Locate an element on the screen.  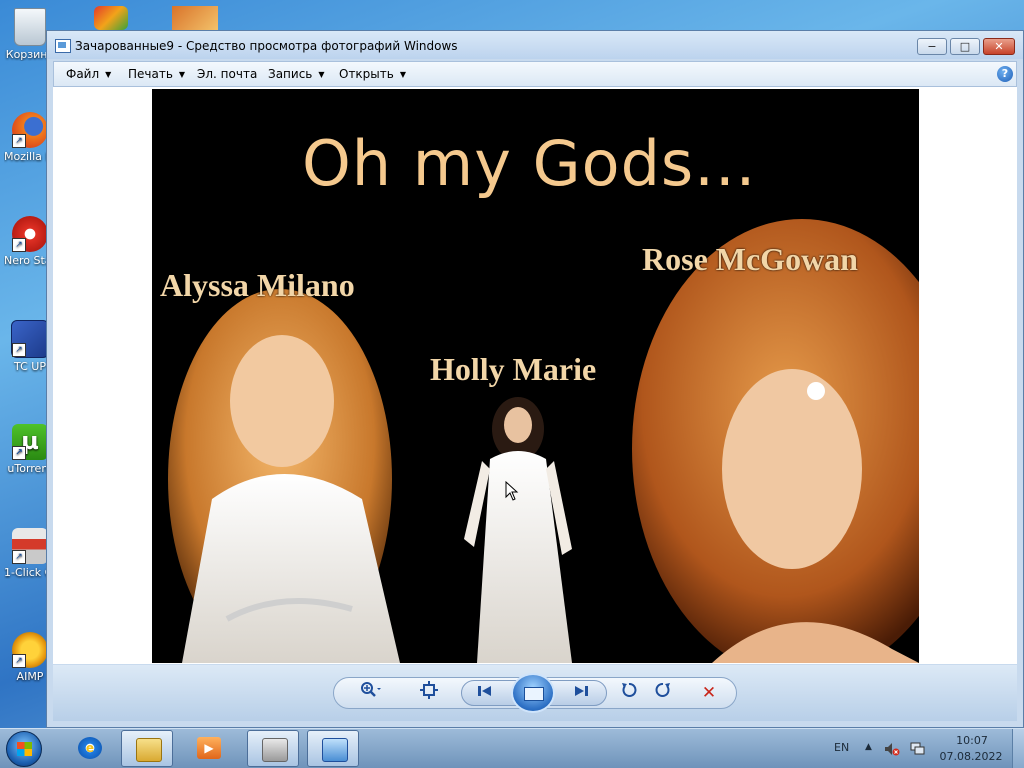
photo-viewer-app-icon is located at coordinates (63, 46).